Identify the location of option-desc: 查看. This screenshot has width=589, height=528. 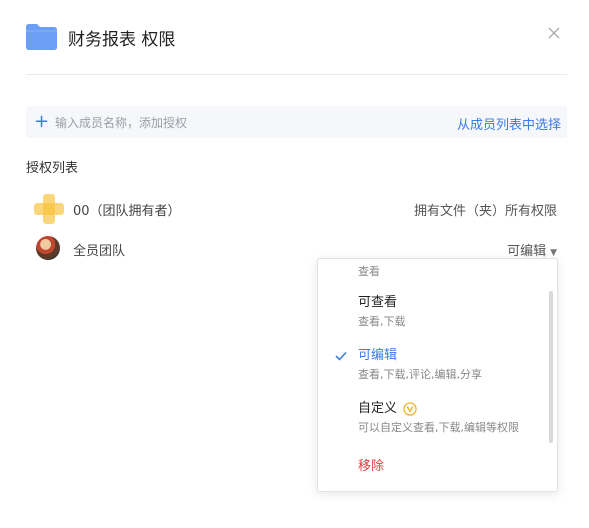
(369, 271).